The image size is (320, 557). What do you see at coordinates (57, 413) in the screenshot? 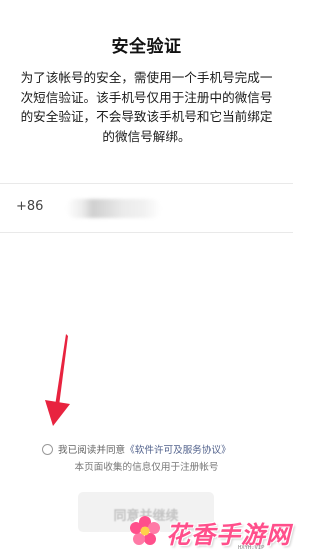
I see `arrow-head` at bounding box center [57, 413].